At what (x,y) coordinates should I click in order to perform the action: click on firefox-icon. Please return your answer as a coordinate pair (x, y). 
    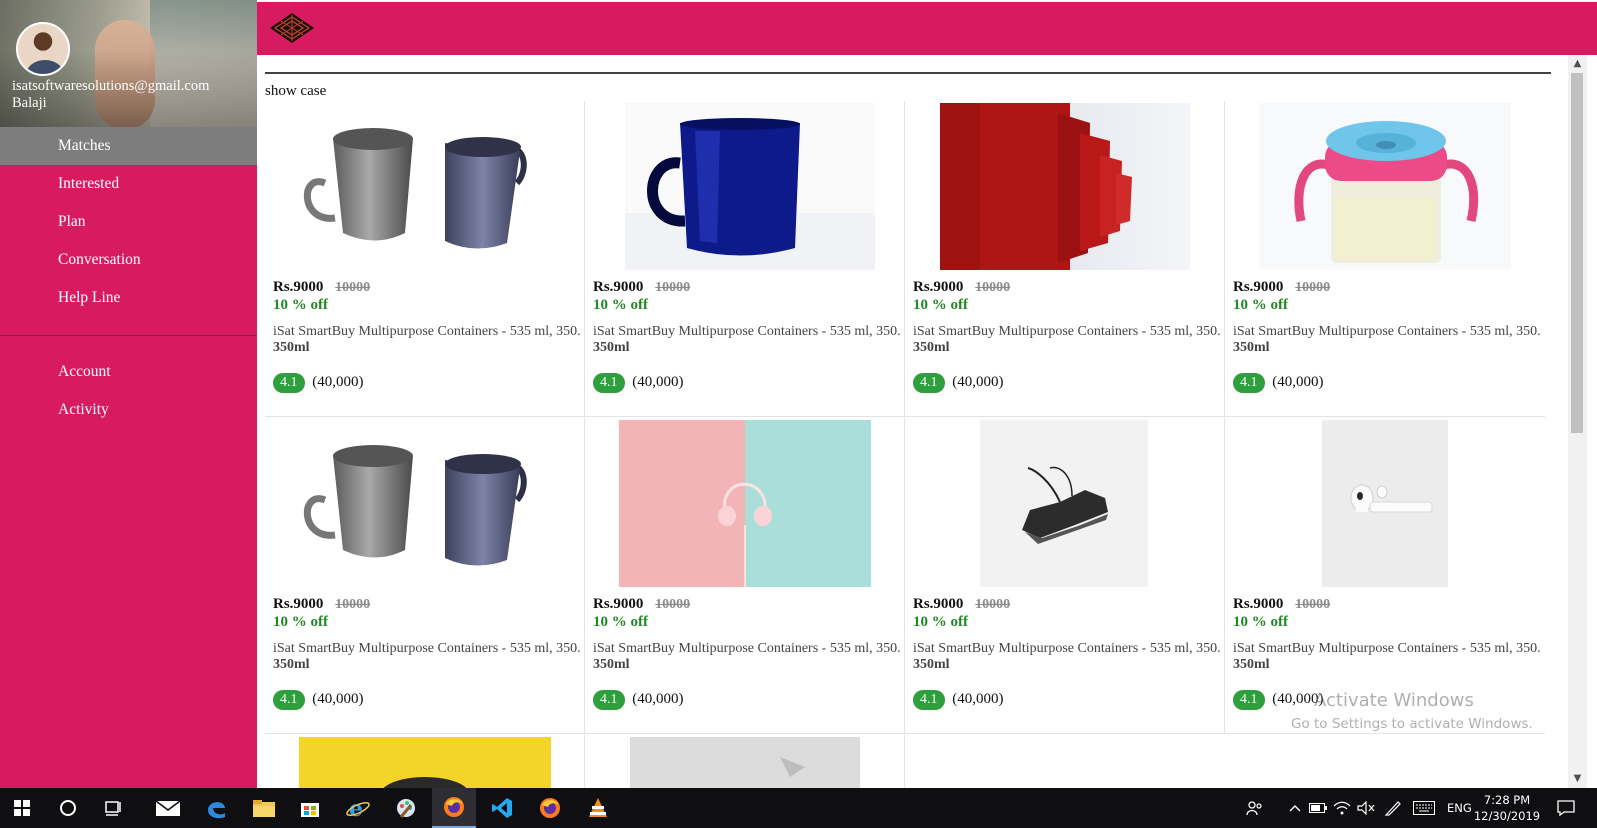
    Looking at the image, I should click on (550, 808).